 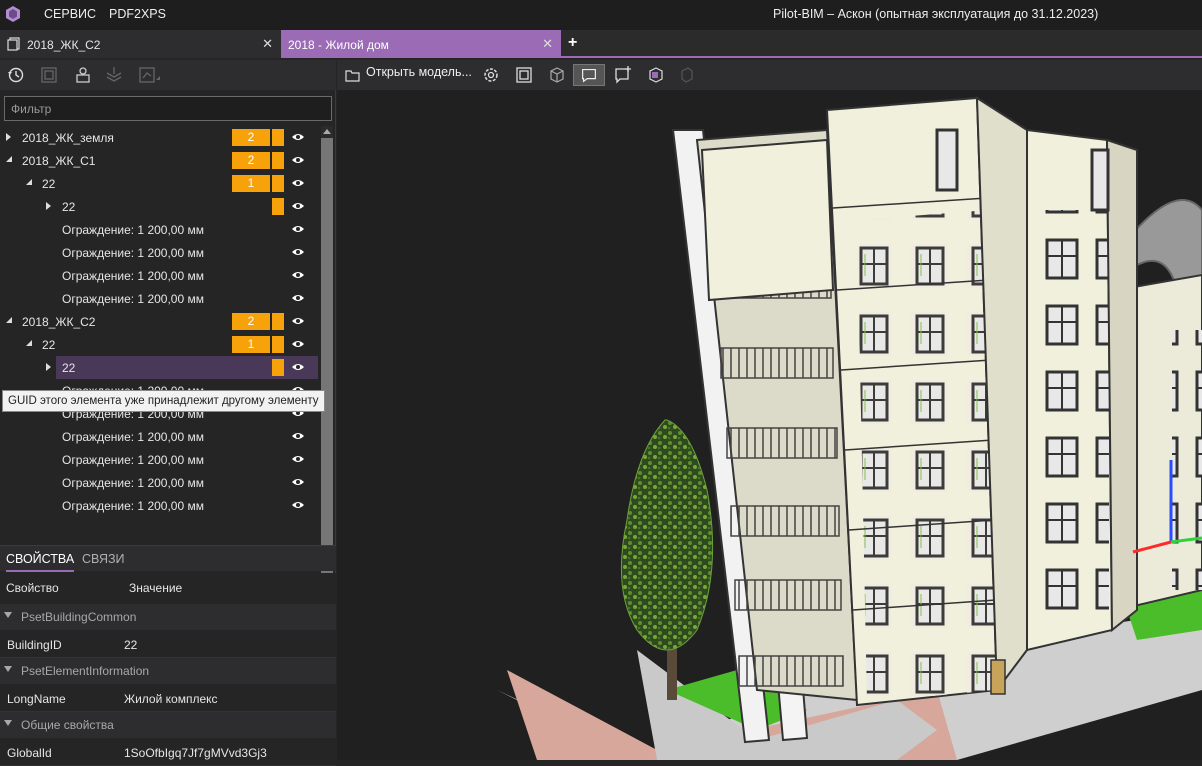 What do you see at coordinates (168, 617) in the screenshot?
I see `property-group: PsetBuildingCommon` at bounding box center [168, 617].